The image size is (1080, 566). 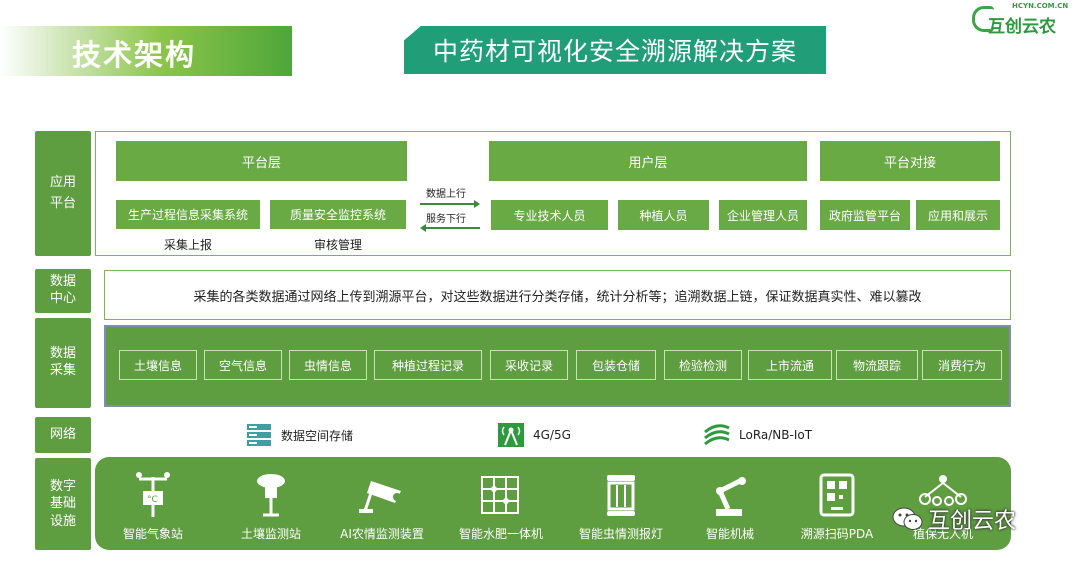 What do you see at coordinates (317, 435) in the screenshot?
I see `network-storage-label: 数据空间存储` at bounding box center [317, 435].